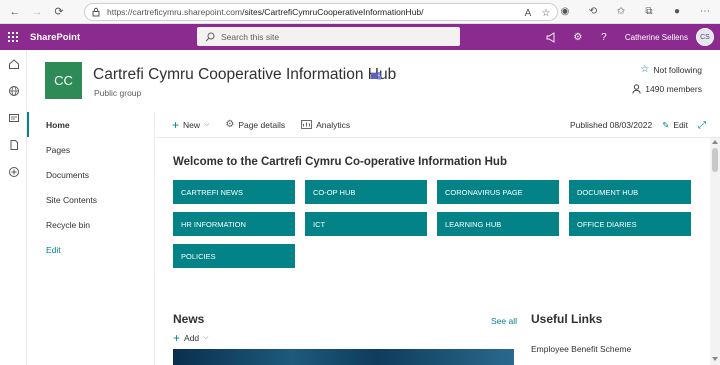 The image size is (720, 365). Describe the element at coordinates (328, 36) in the screenshot. I see `search-input: Search this site` at that location.